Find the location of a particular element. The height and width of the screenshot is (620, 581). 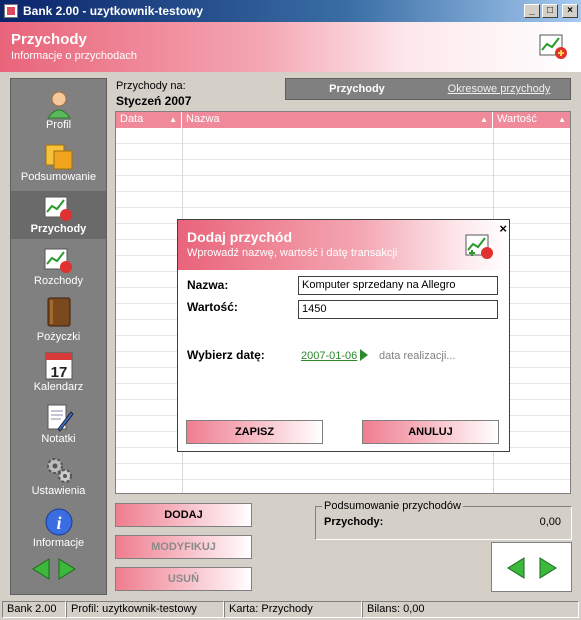

add-income-icon is located at coordinates (479, 246).